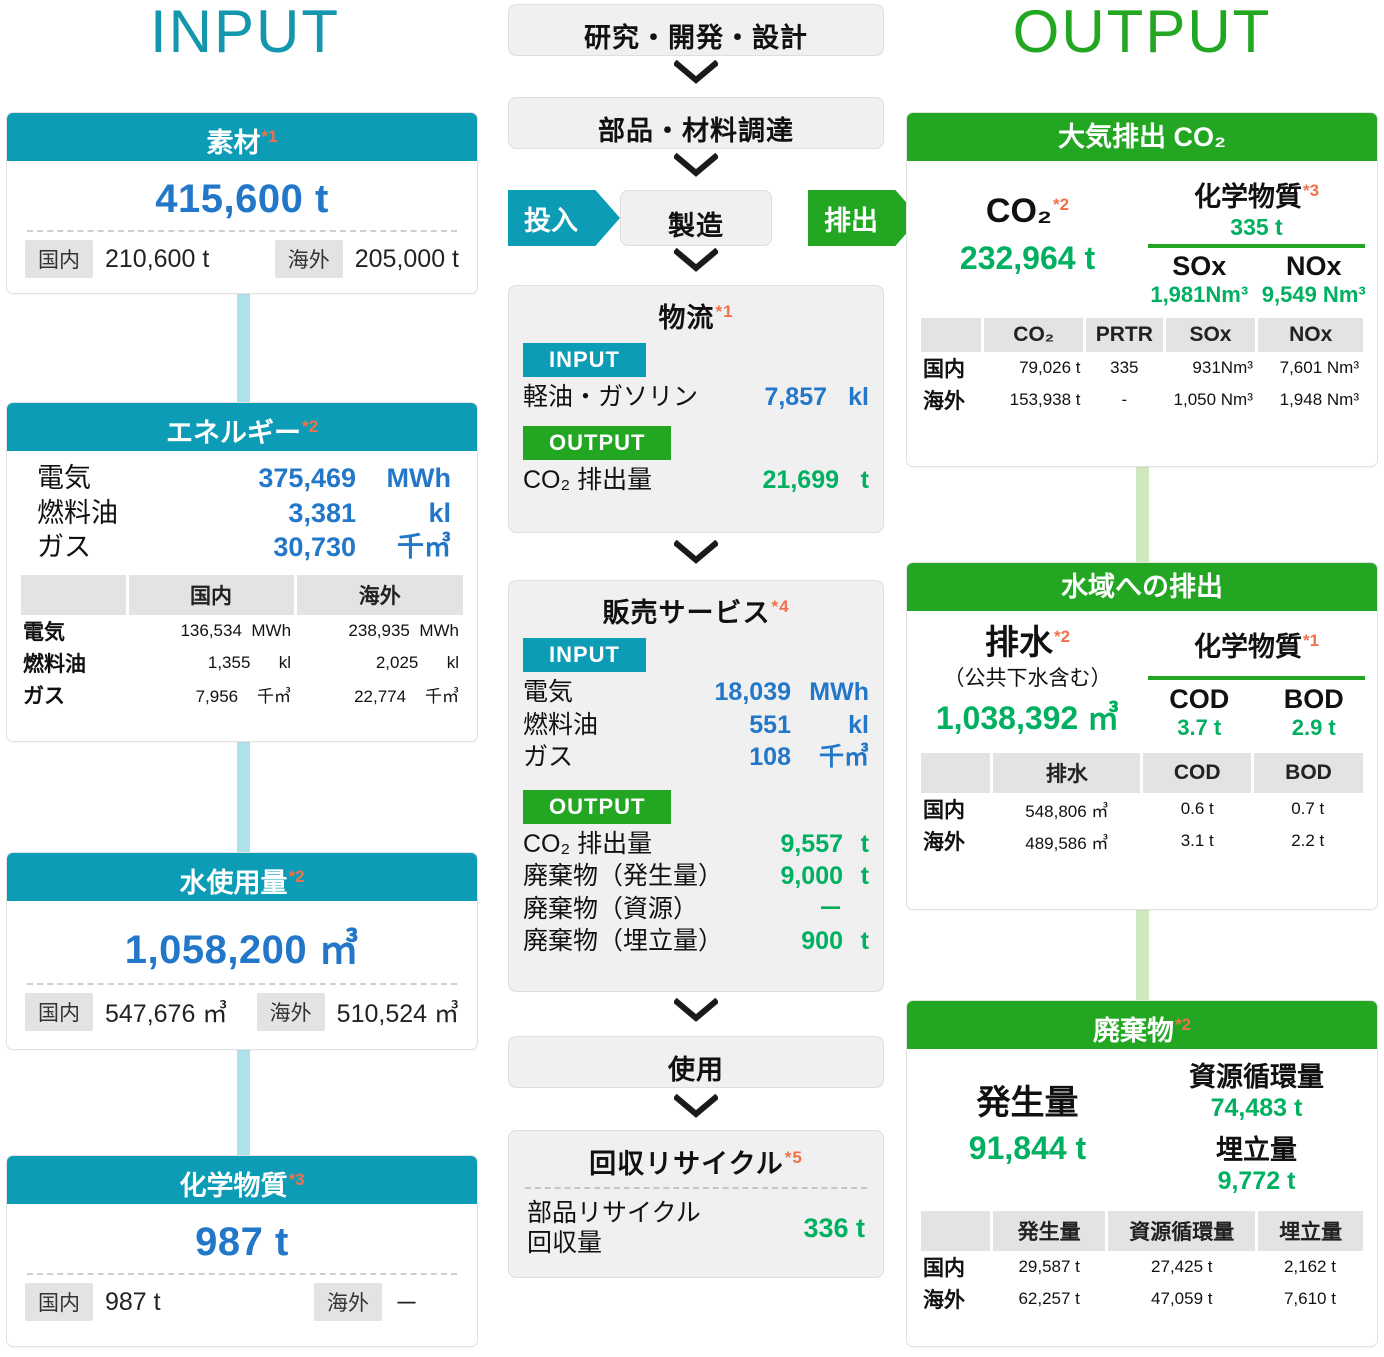 The width and height of the screenshot is (1384, 1357). What do you see at coordinates (242, 261) in the screenshot?
I see `materials-breakdown: 国内 210,600 t 海外 205,000 t` at bounding box center [242, 261].